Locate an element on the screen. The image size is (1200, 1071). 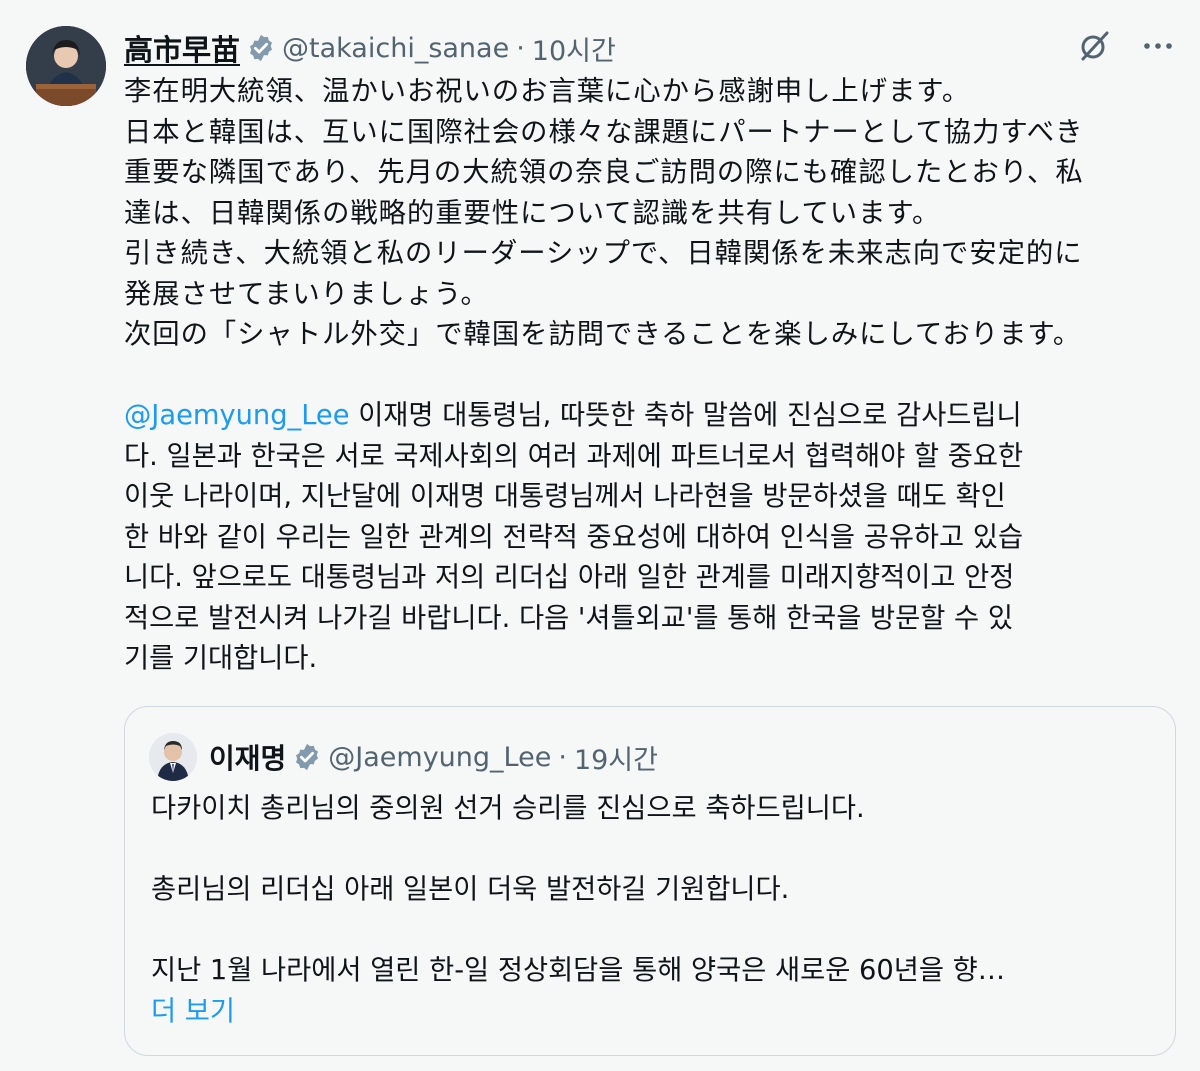
quoted-author-name: 이재명 is located at coordinates (247, 757).